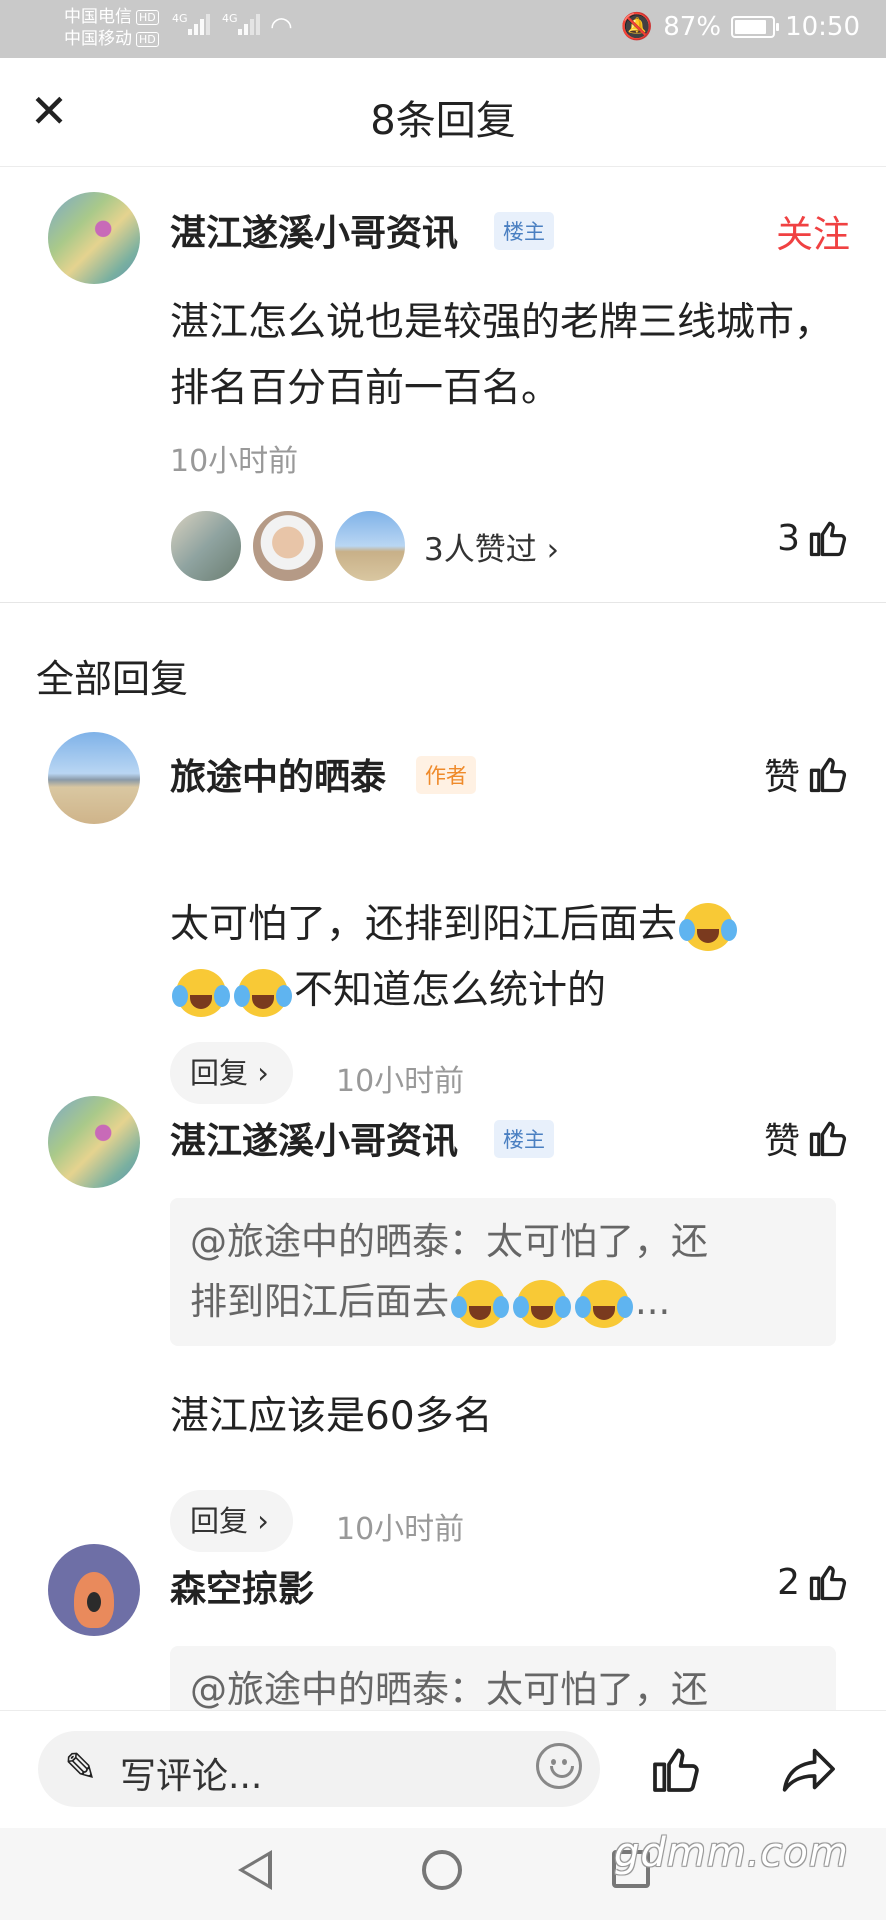  What do you see at coordinates (424, 924) in the screenshot?
I see `reply-text-part: 太可怕了，还排到阳江后面去` at bounding box center [424, 924].